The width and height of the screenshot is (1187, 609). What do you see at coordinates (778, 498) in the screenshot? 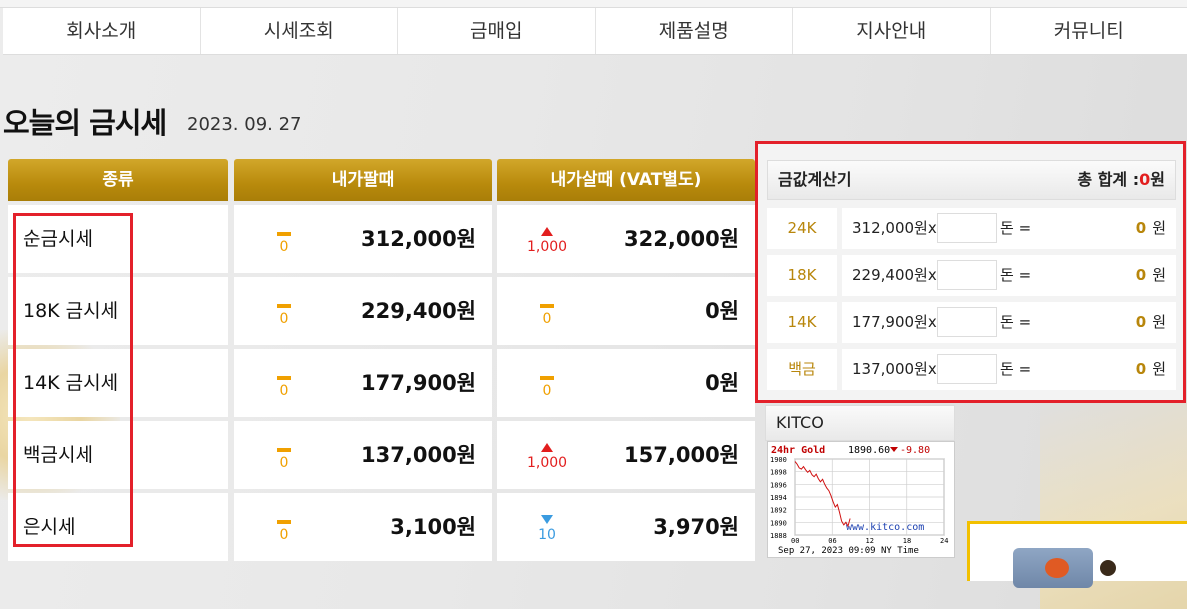
I see `chart-y-tick: 1894` at bounding box center [778, 498].